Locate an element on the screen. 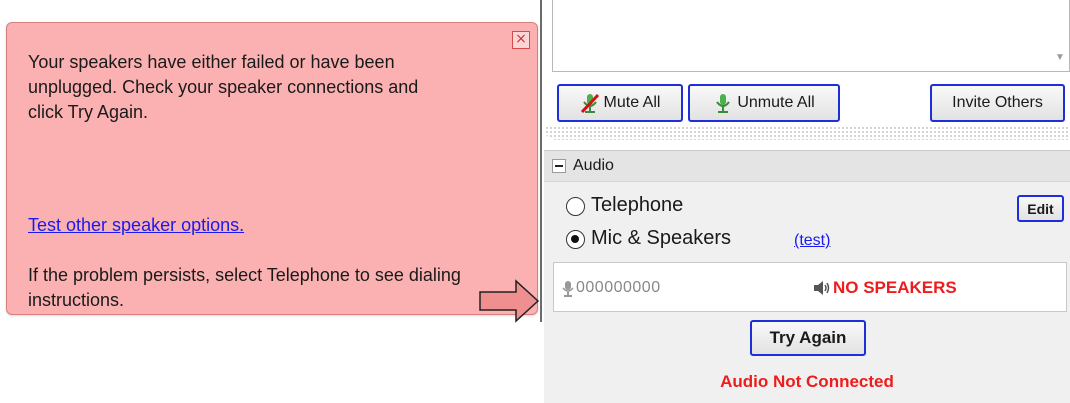  speaker-icon is located at coordinates (822, 288).